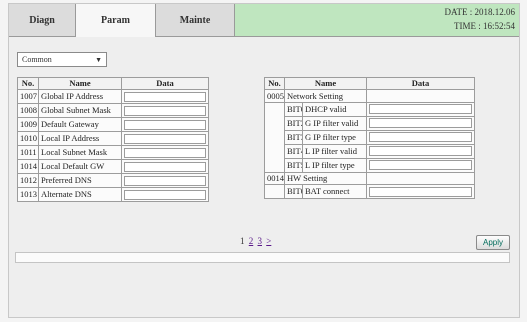 This screenshot has height=322, width=527. I want to click on page-current: 1, so click(242, 241).